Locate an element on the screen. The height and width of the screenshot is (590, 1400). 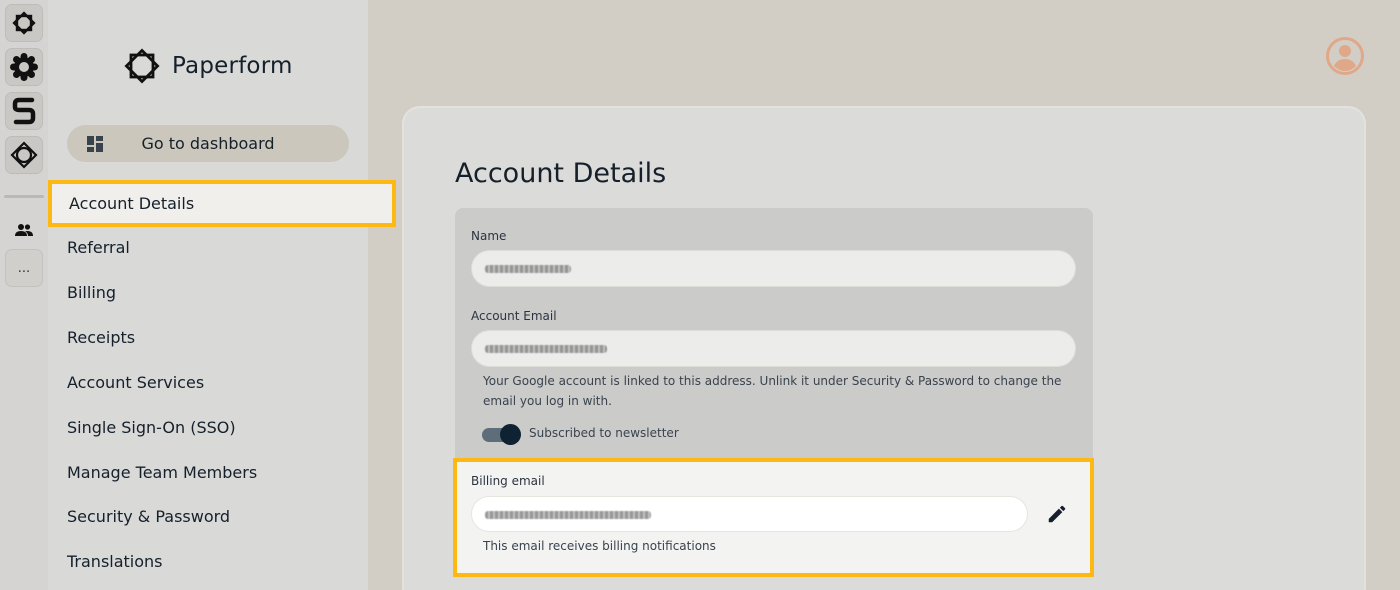
sidebar-item-sso: Single Sign-On (SSO) is located at coordinates (151, 428).